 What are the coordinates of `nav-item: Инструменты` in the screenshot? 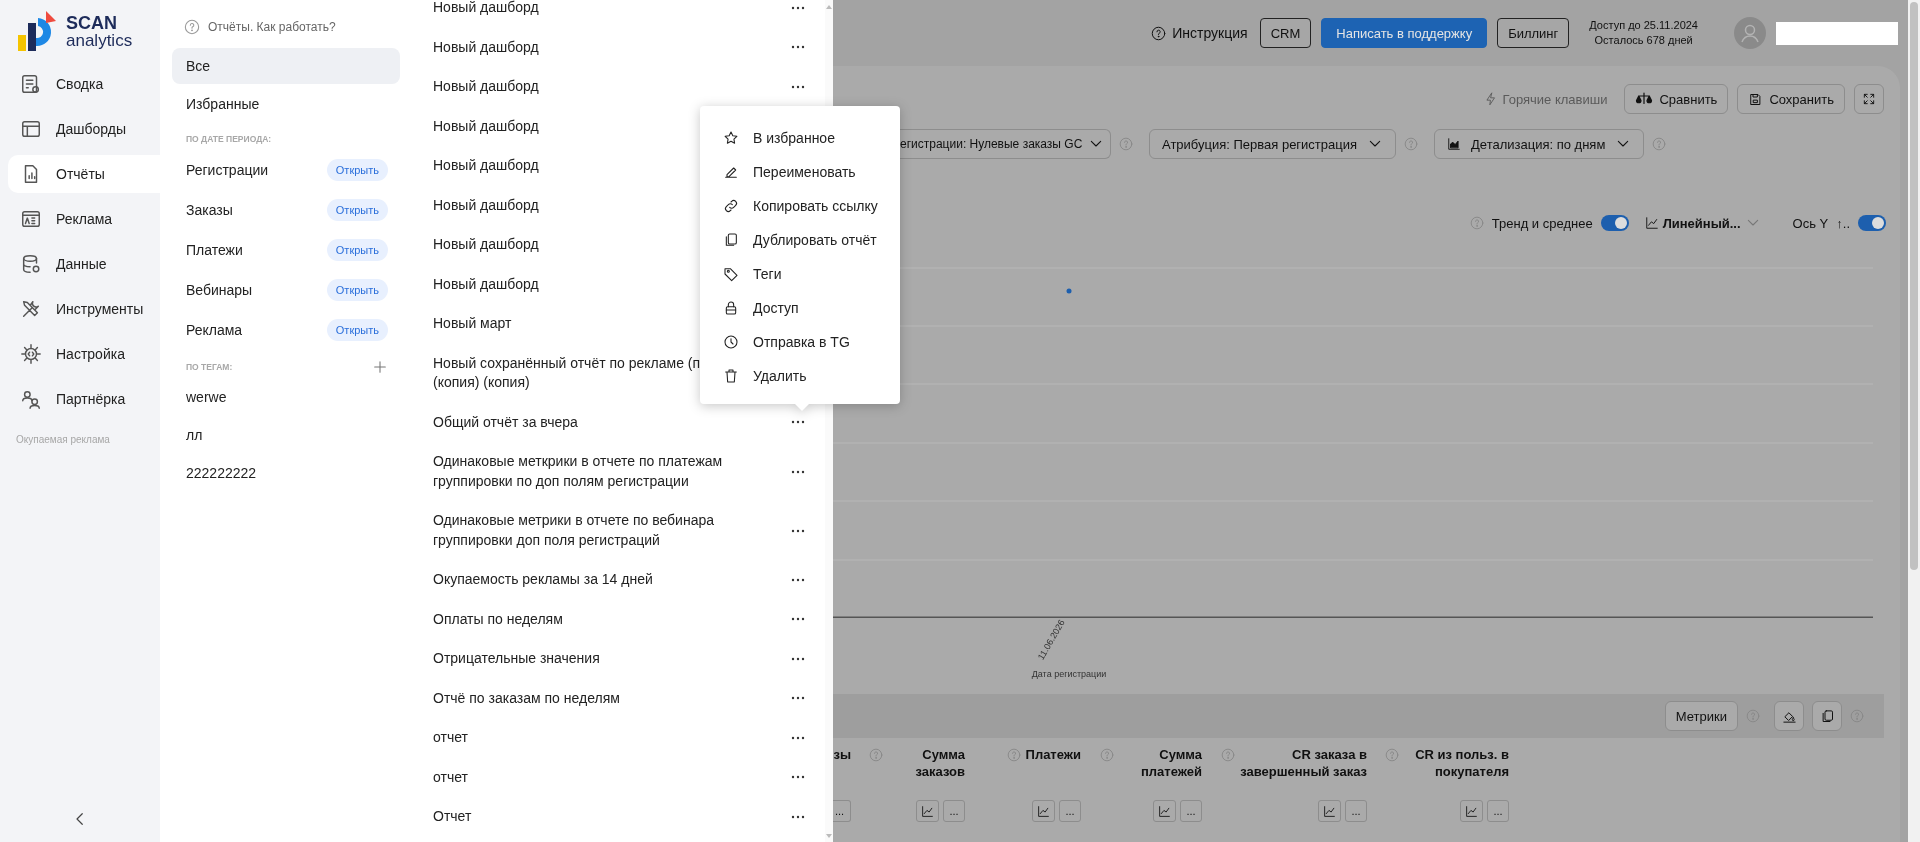 It's located at (84, 309).